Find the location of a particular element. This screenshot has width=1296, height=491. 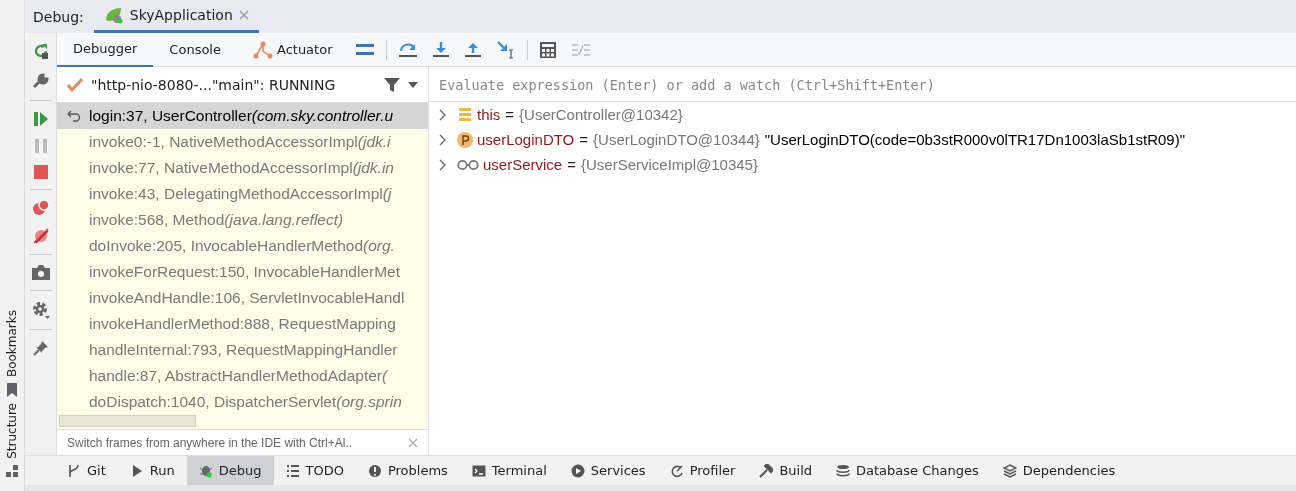

structure-icon is located at coordinates (12, 471).